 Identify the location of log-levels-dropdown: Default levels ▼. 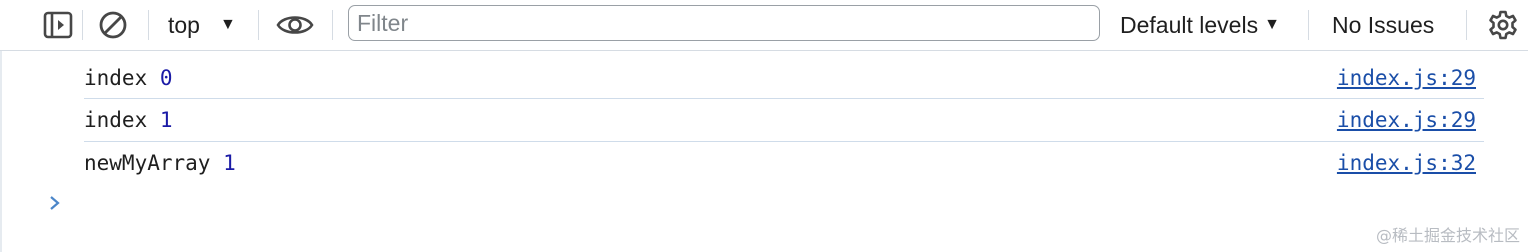
(1200, 25).